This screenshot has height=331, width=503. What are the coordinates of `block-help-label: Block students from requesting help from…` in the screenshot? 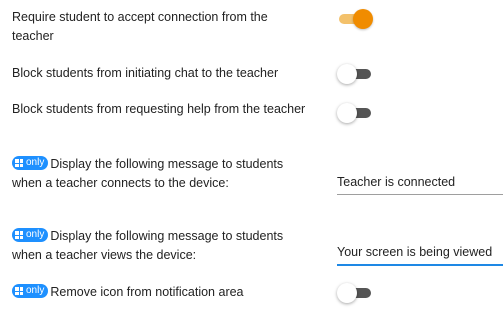 It's located at (159, 109).